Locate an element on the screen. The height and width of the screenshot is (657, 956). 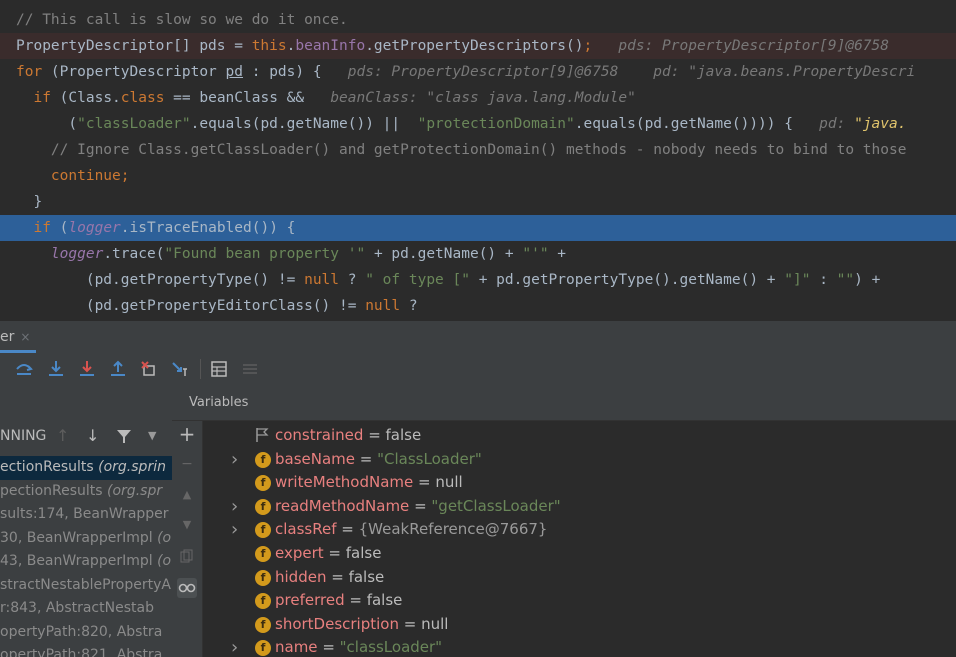
tab-debugger: er × is located at coordinates (18, 337).